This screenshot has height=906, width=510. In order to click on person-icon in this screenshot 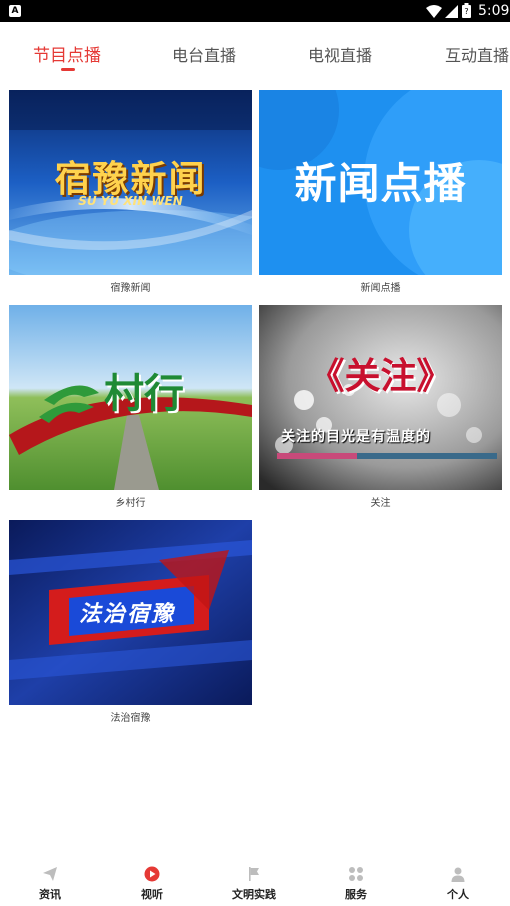, I will do `click(458, 874)`.